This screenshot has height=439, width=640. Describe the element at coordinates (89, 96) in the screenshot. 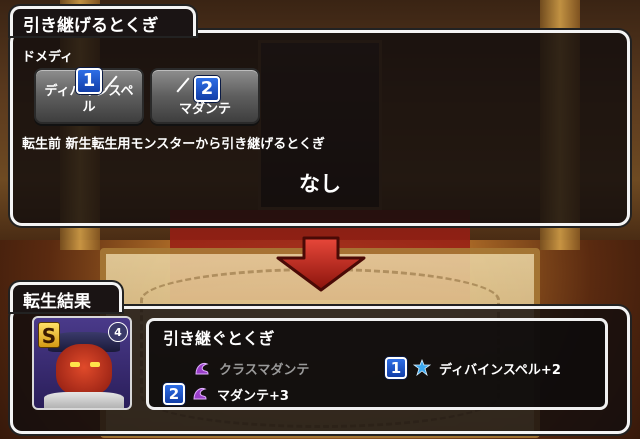

I see `skill-button-divine-spell: ディバインスペル 1` at that location.